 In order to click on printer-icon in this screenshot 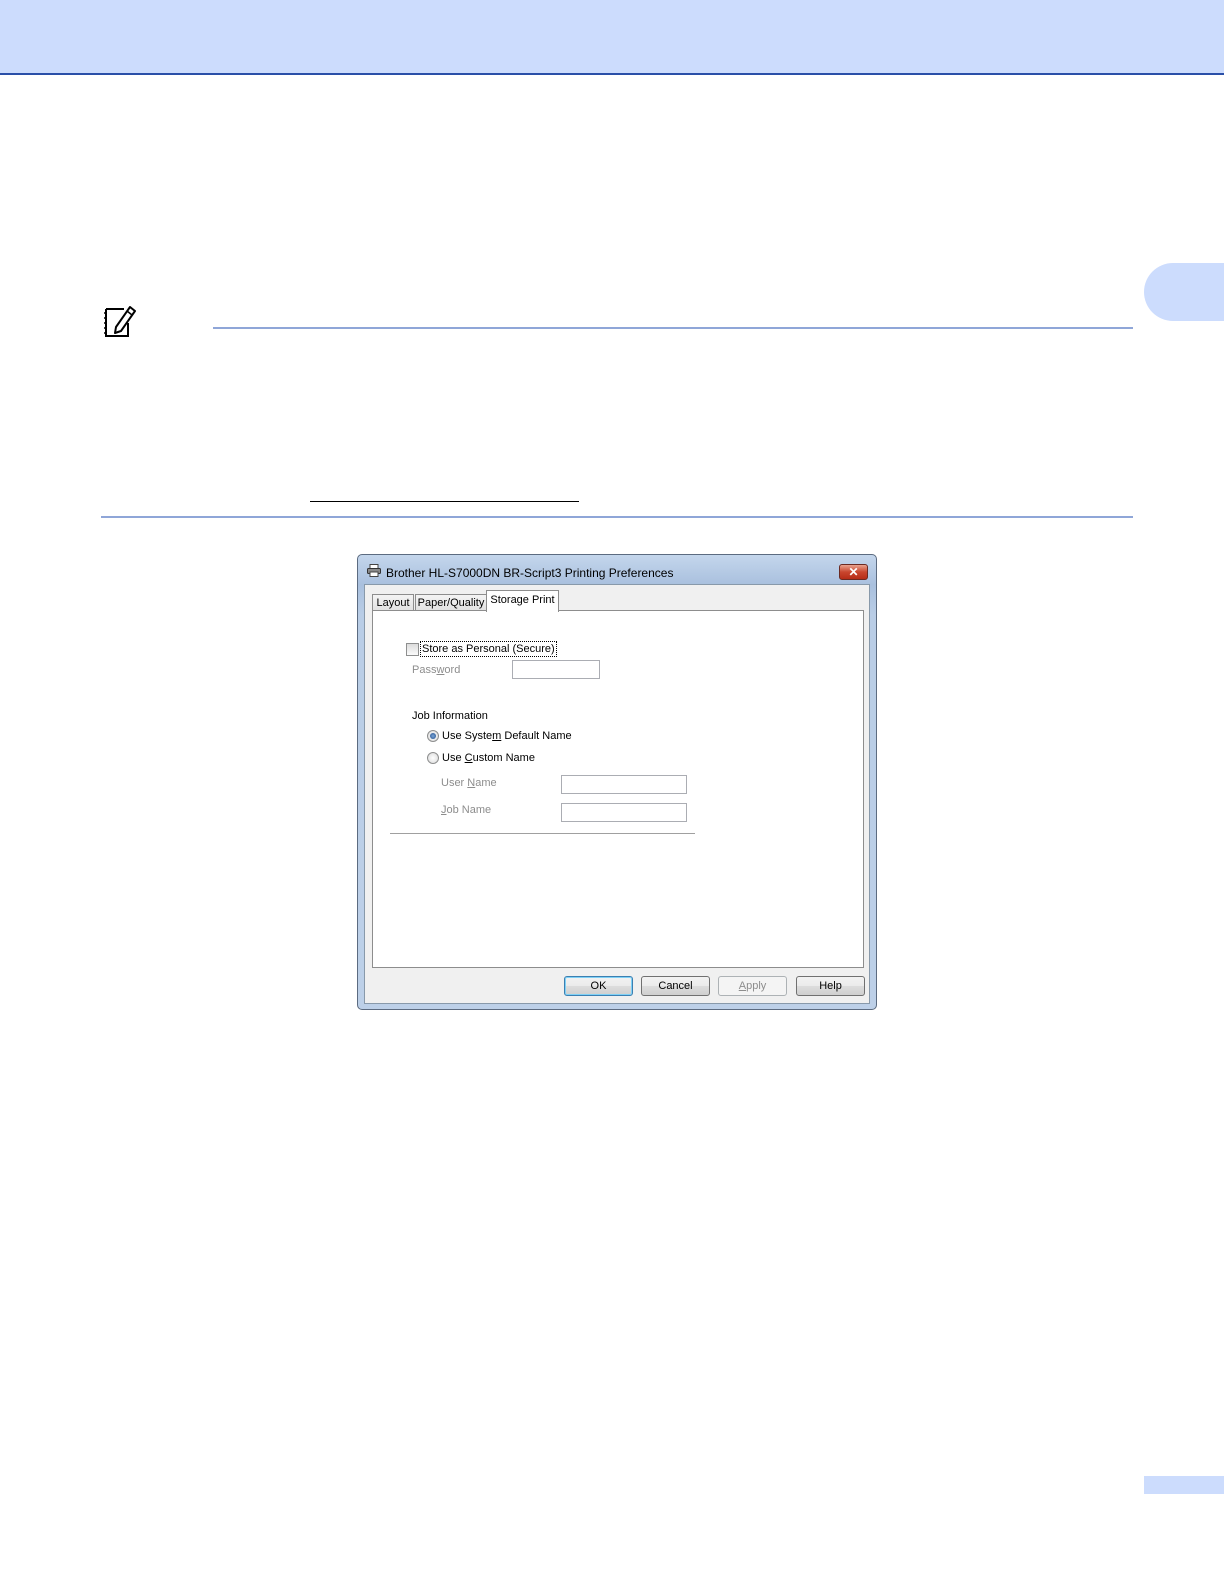, I will do `click(374, 570)`.